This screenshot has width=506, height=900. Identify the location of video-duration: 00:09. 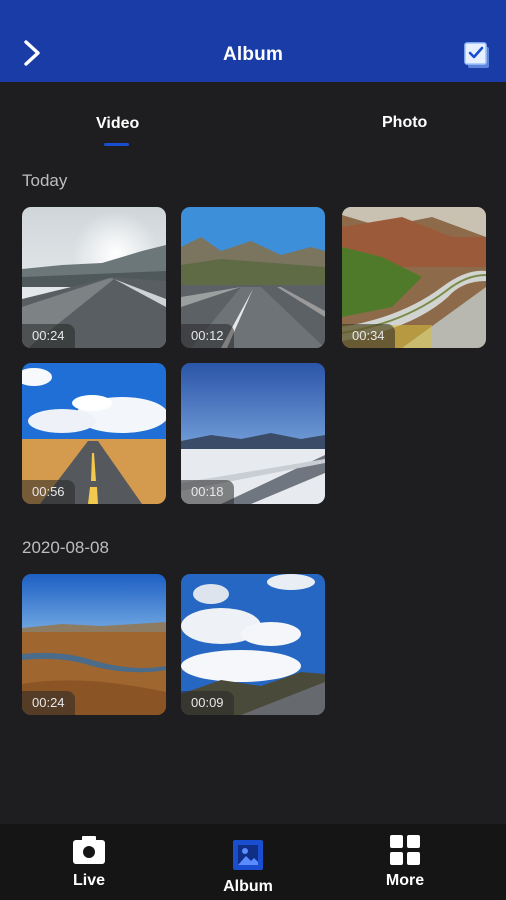
(207, 703).